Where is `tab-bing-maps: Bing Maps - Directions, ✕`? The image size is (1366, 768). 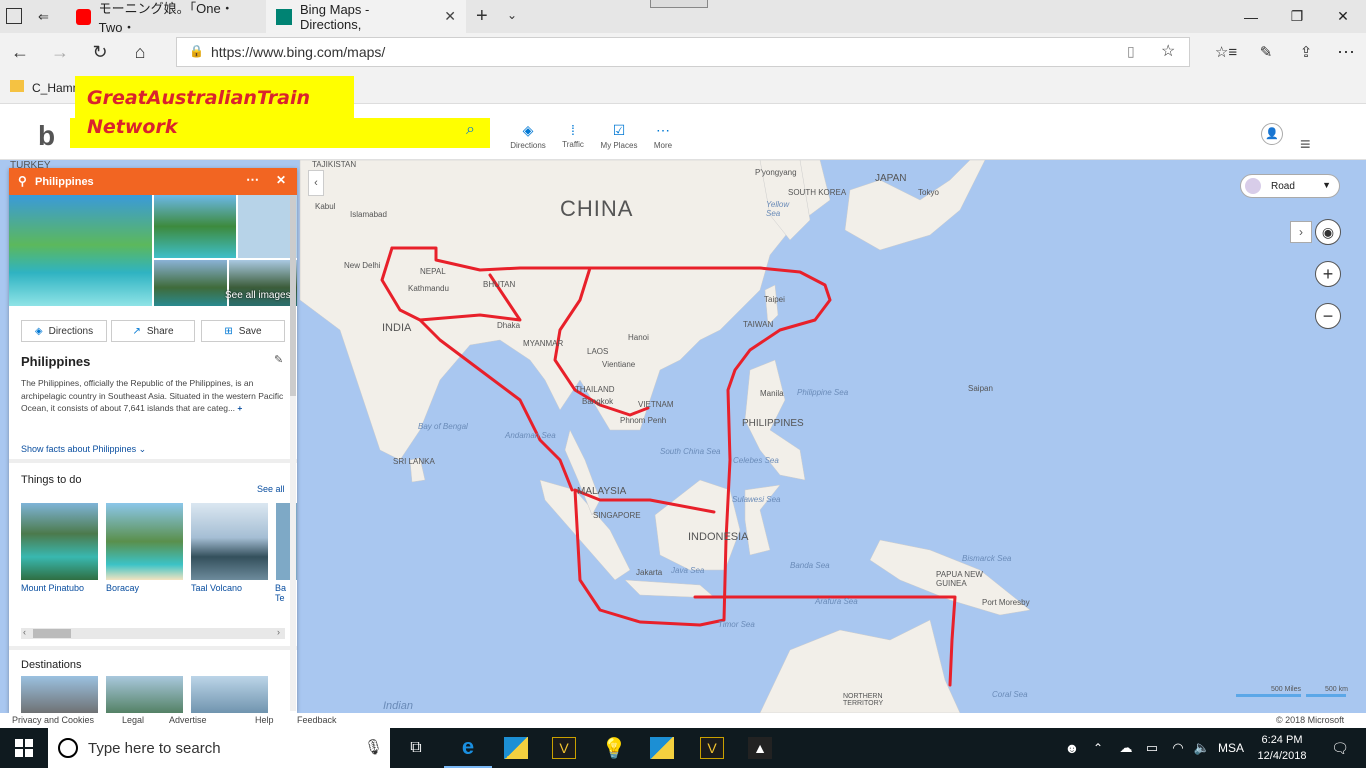
tab-bing-maps: Bing Maps - Directions, ✕ is located at coordinates (366, 16).